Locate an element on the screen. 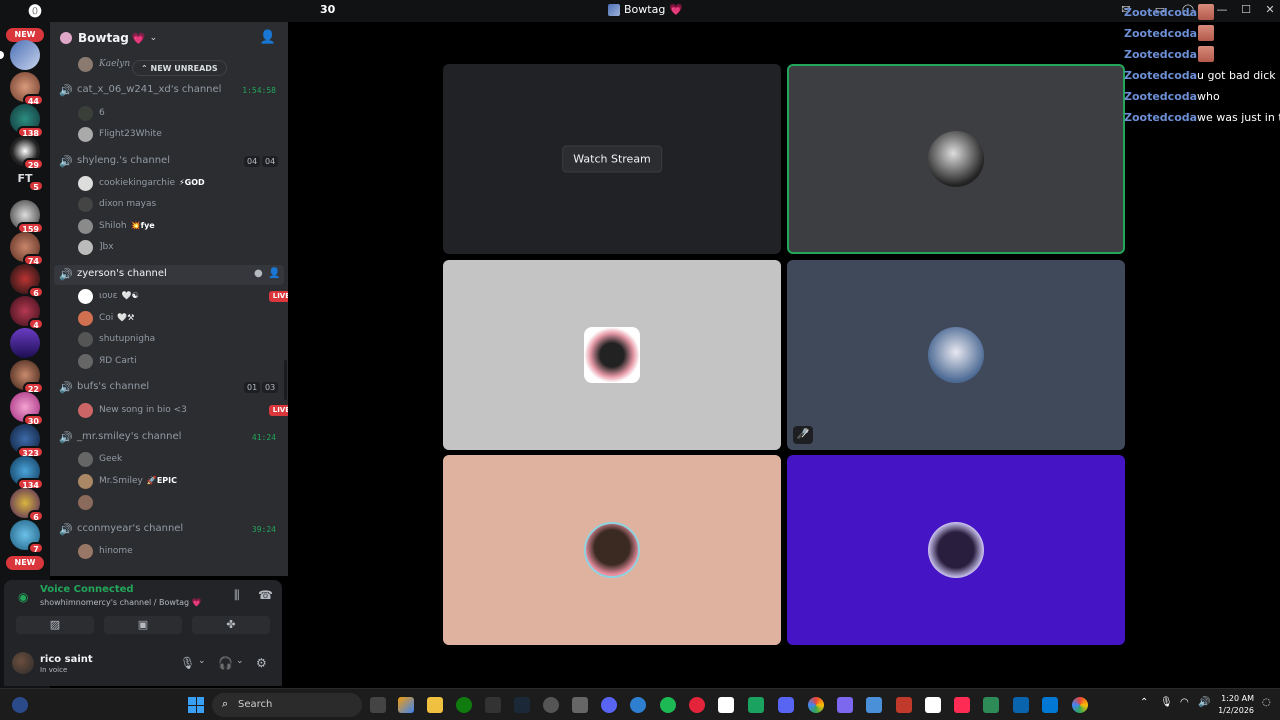  chat-bubble-icon: ● is located at coordinates (258, 273).